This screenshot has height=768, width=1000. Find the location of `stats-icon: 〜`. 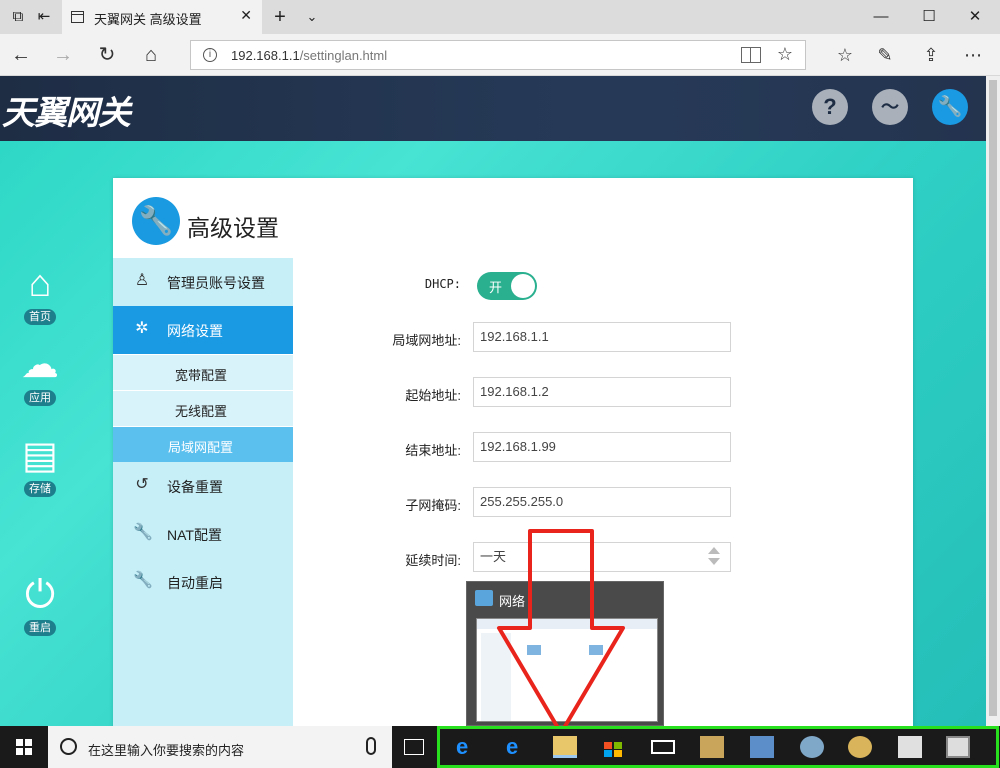

stats-icon: 〜 is located at coordinates (890, 107).